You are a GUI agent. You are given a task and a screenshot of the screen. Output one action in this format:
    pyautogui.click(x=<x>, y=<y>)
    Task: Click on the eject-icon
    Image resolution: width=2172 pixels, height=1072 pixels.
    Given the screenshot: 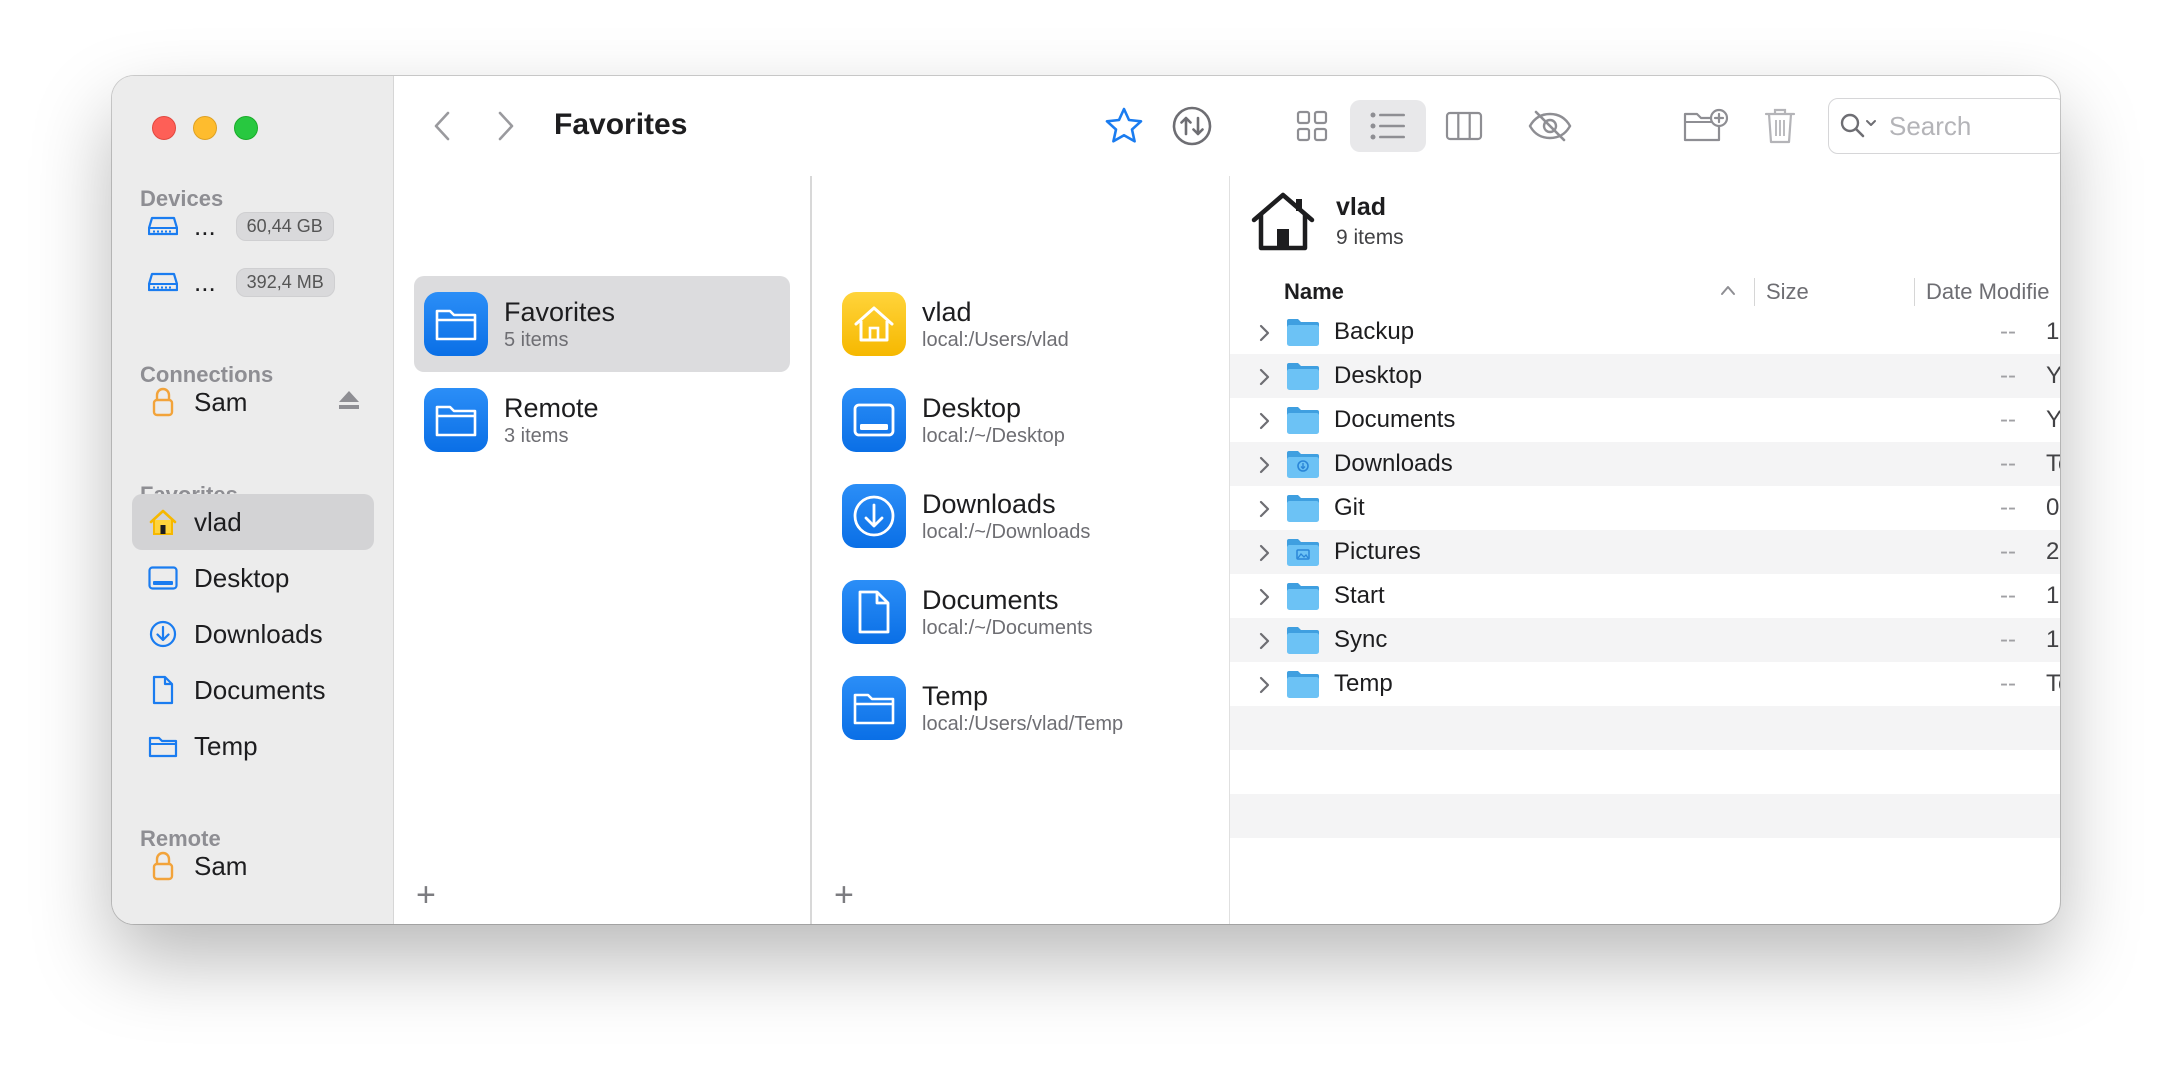 What is the action you would take?
    pyautogui.click(x=349, y=400)
    